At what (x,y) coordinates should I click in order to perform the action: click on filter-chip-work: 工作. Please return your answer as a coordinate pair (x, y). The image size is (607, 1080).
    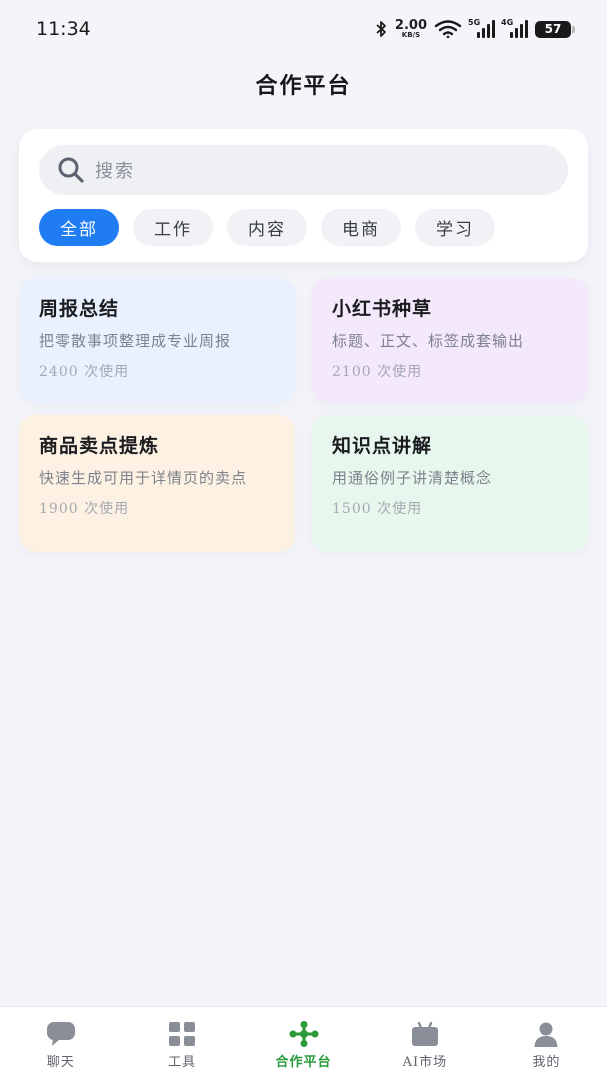
    Looking at the image, I should click on (173, 227).